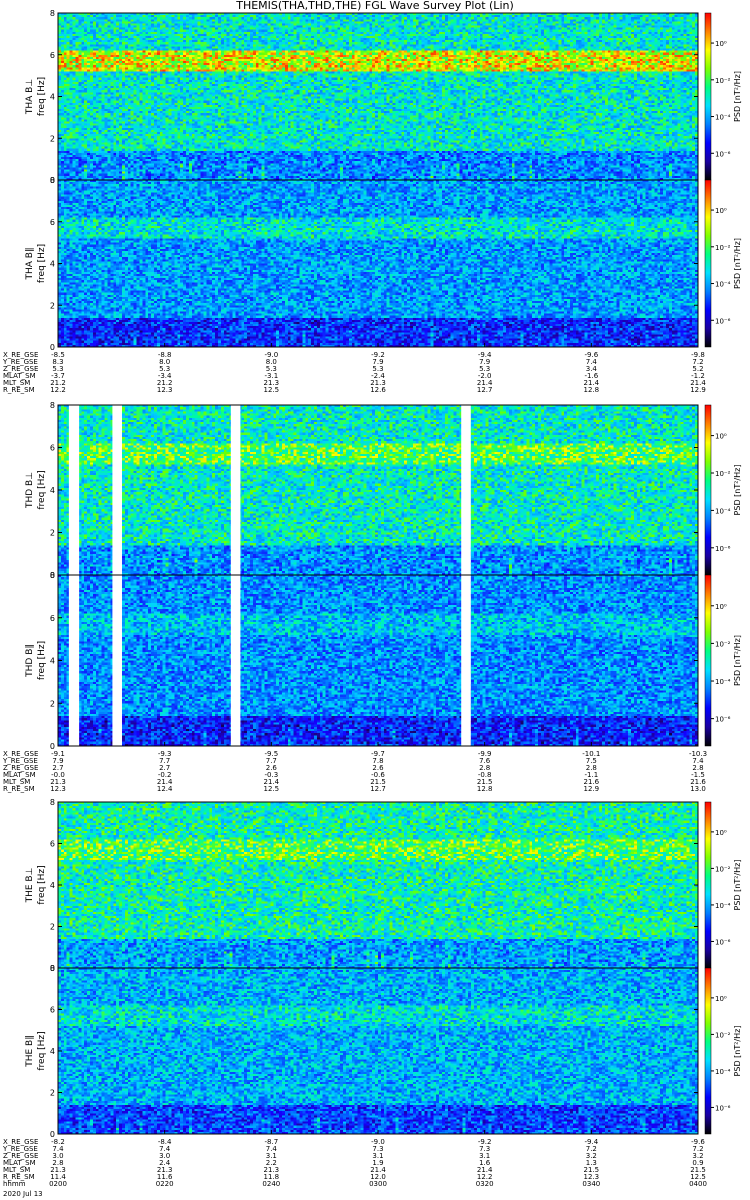 The image size is (750, 1200). I want to click on annotation-value: 12.2, so click(58, 390).